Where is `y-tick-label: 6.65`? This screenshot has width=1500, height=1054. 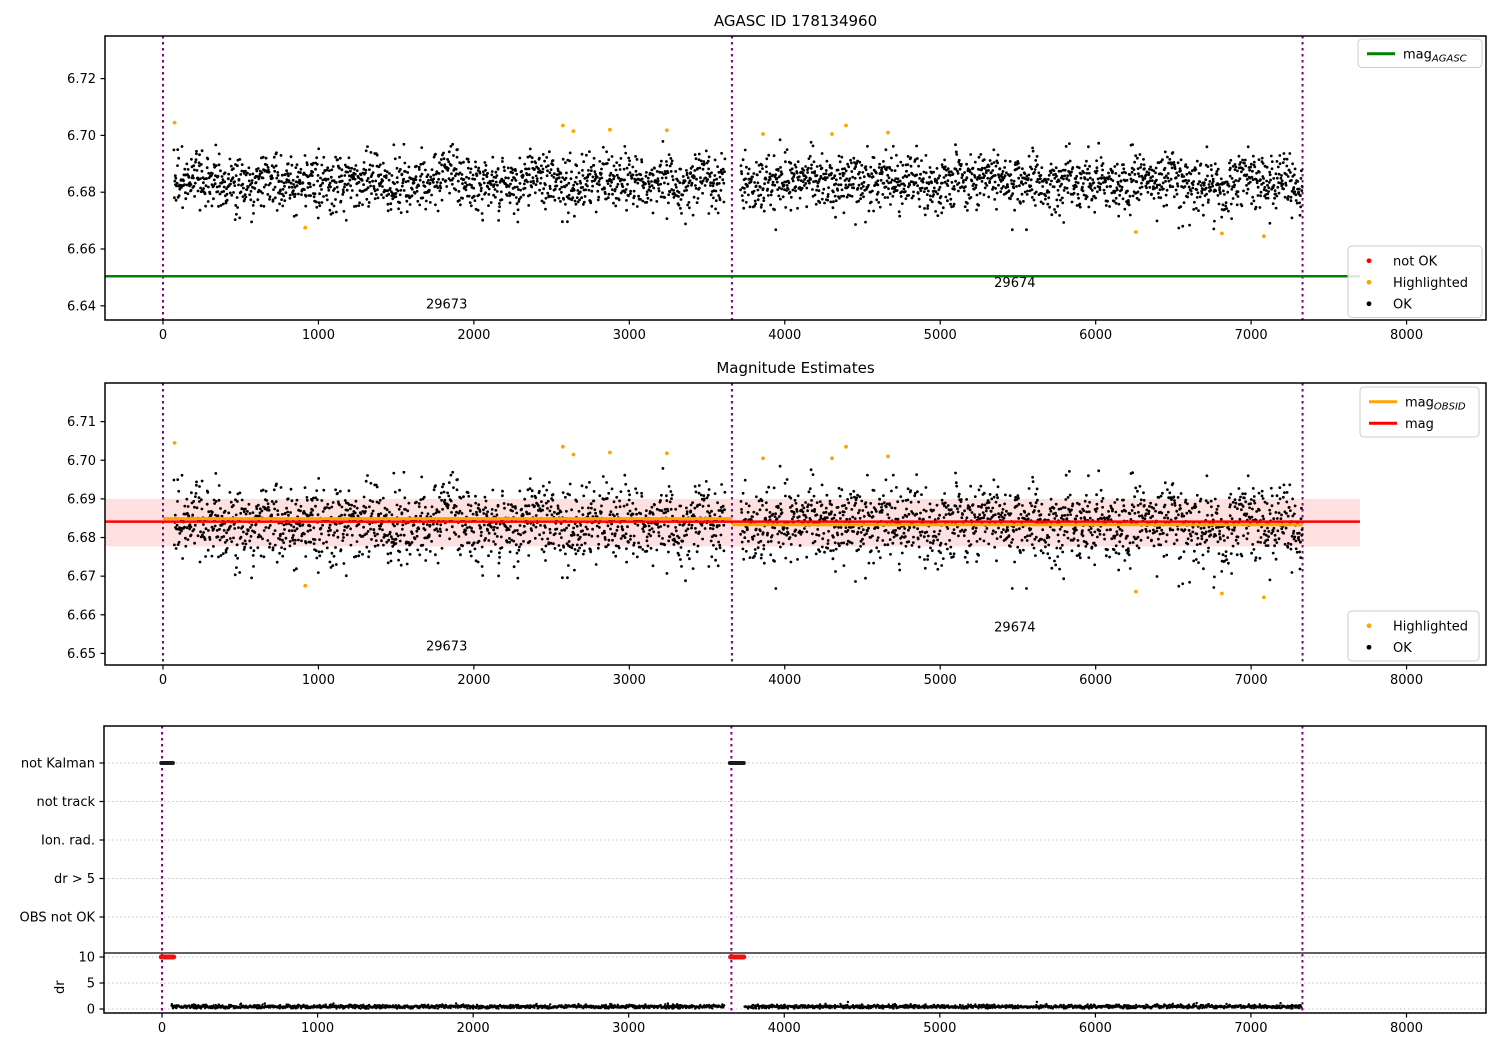 y-tick-label: 6.65 is located at coordinates (81, 654).